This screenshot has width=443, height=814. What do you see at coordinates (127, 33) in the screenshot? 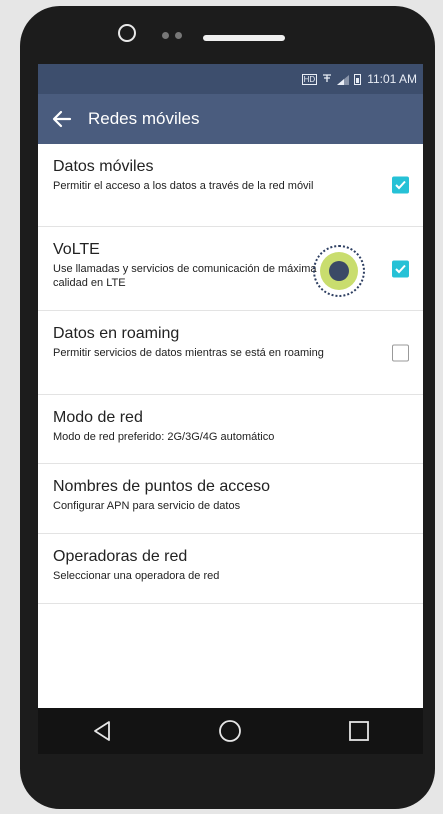
I see `front-camera` at bounding box center [127, 33].